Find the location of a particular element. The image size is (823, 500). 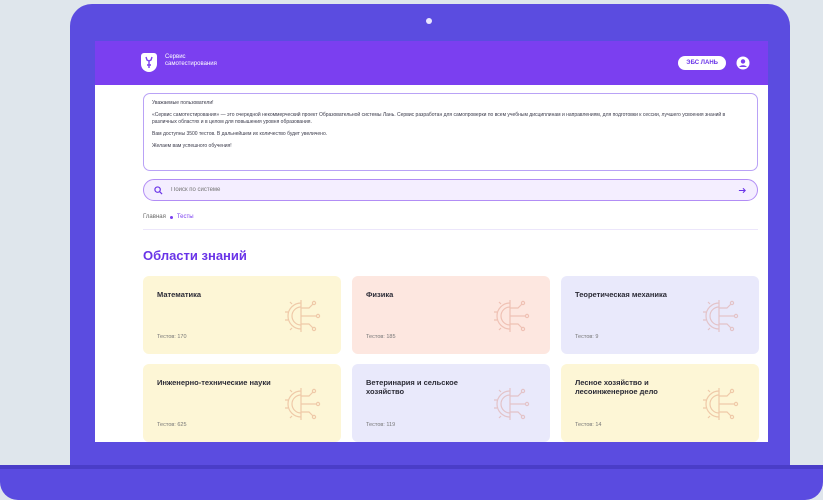

breadcrumb-home: Главная is located at coordinates (154, 217).